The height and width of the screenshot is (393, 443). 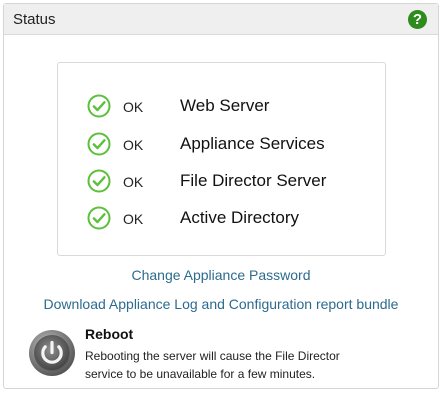 I want to click on help-glyph: ?, so click(x=417, y=19).